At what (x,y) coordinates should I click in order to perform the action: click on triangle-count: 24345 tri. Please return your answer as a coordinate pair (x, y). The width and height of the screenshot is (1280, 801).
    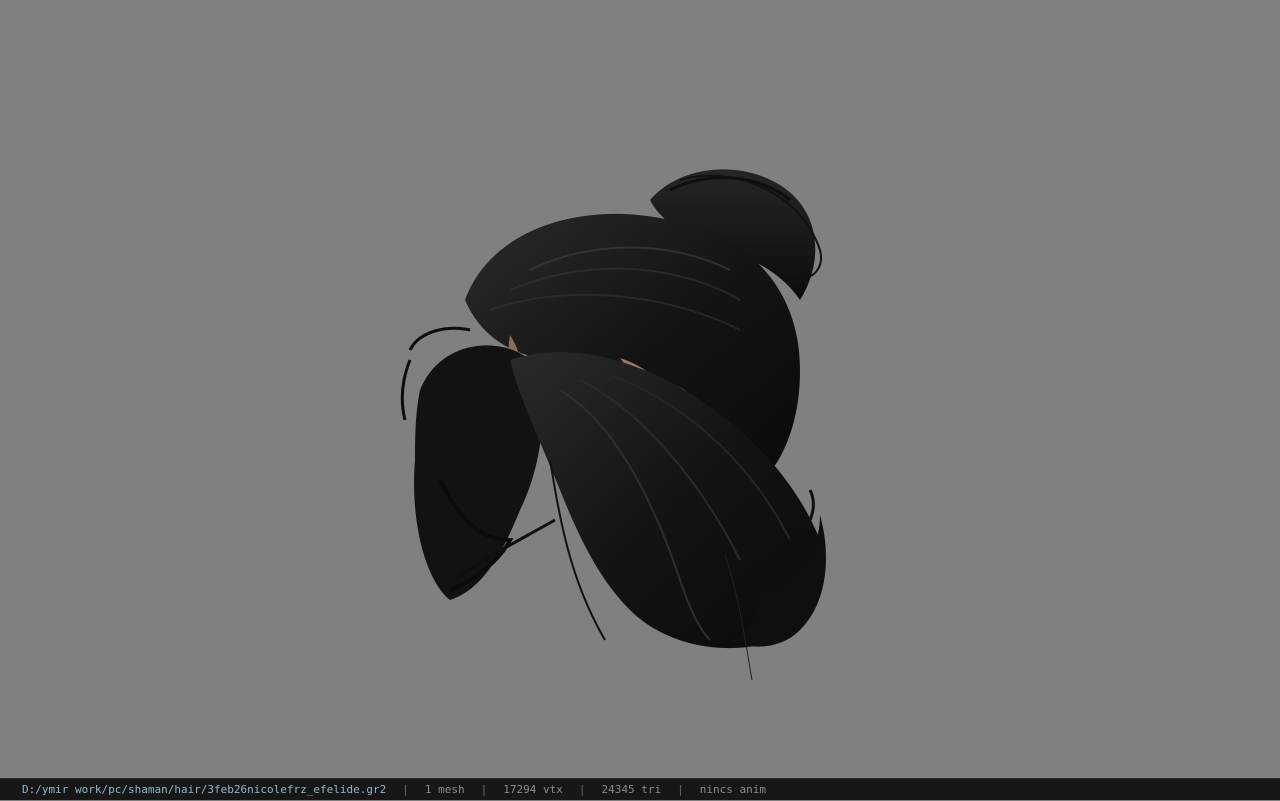
    Looking at the image, I should click on (631, 789).